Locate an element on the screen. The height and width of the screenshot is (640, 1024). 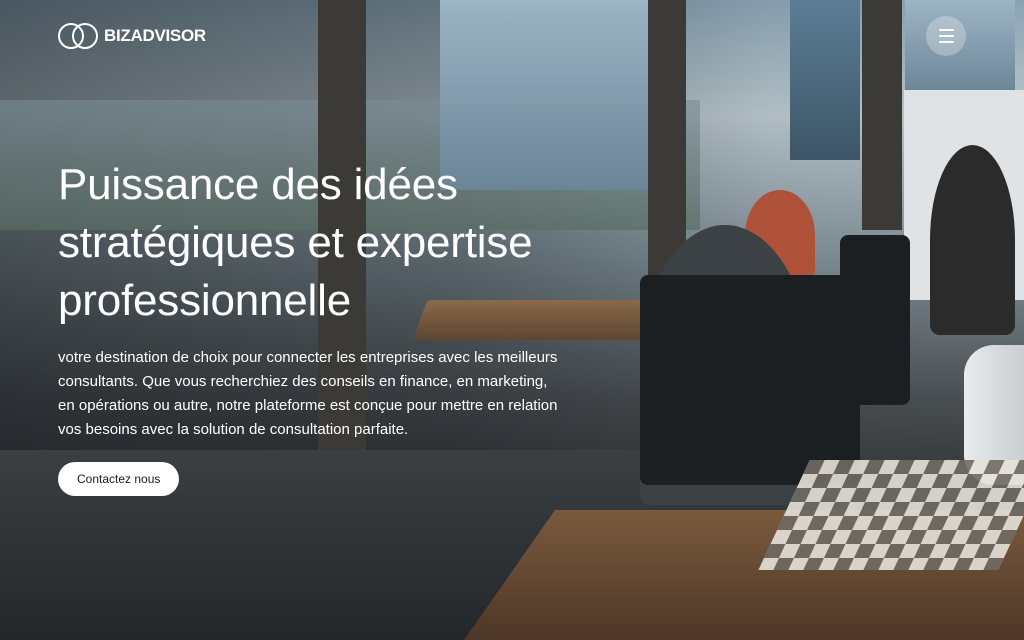
site-header: BIZADVISOR is located at coordinates (512, 36).